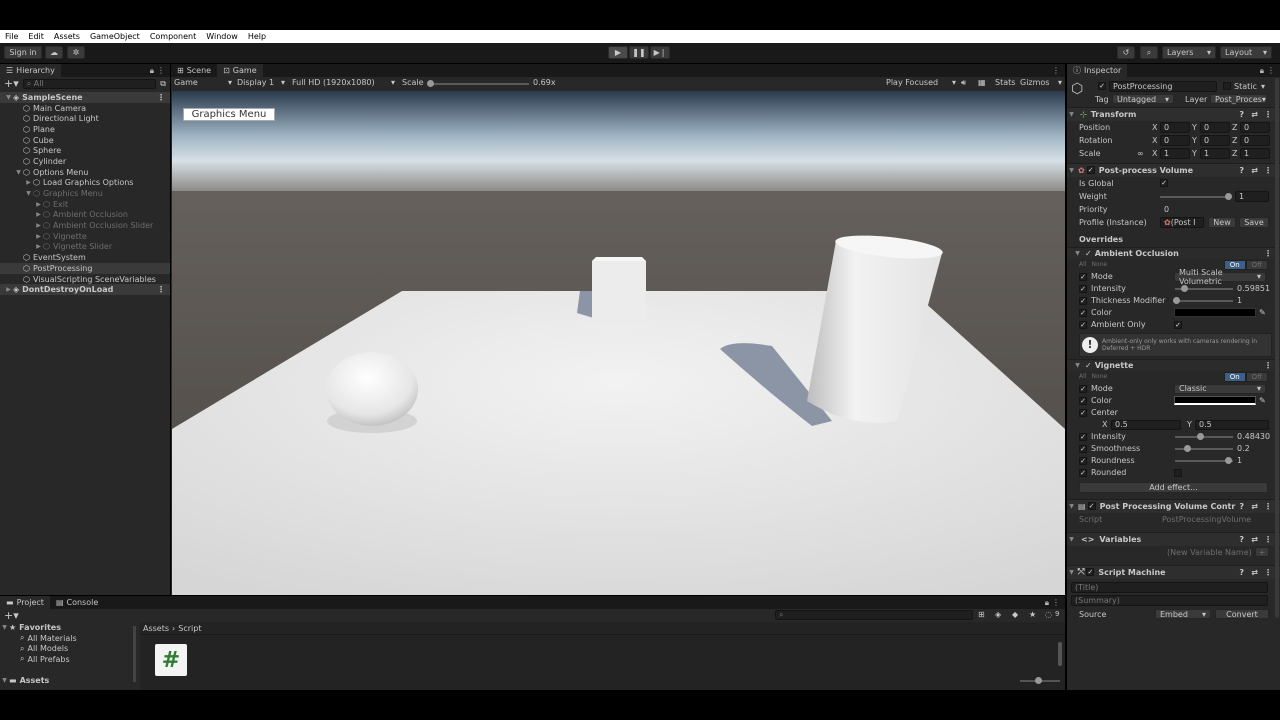 This screenshot has width=1280, height=720. What do you see at coordinates (1262, 312) in the screenshot?
I see `eyedropper-icon: ✎` at bounding box center [1262, 312].